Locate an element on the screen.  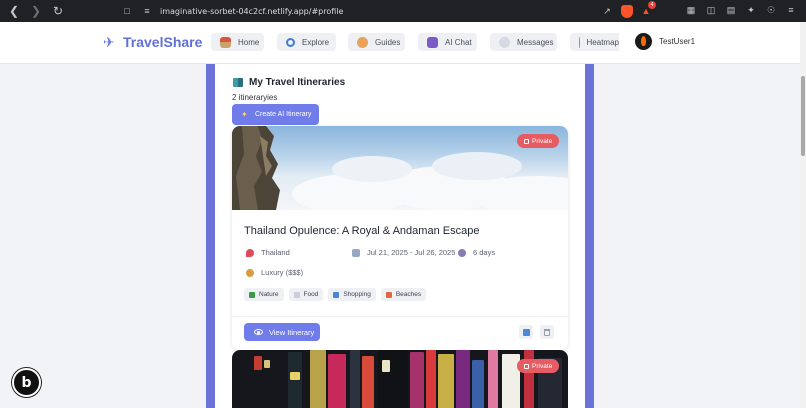
b-logo-icon: b is located at coordinates (26, 382).